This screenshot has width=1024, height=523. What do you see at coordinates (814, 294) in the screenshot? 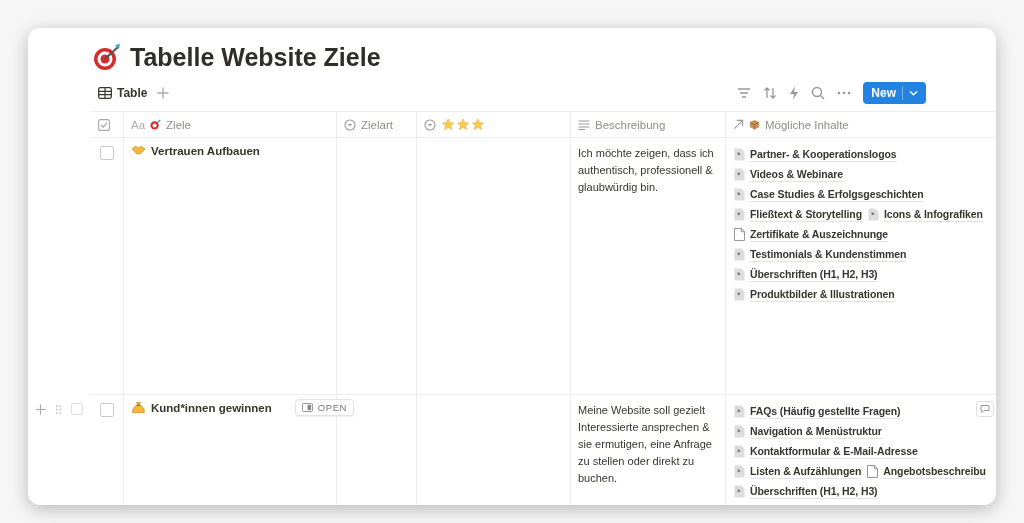
I see `related-page-link: Produktbilder & Illustrationen` at bounding box center [814, 294].